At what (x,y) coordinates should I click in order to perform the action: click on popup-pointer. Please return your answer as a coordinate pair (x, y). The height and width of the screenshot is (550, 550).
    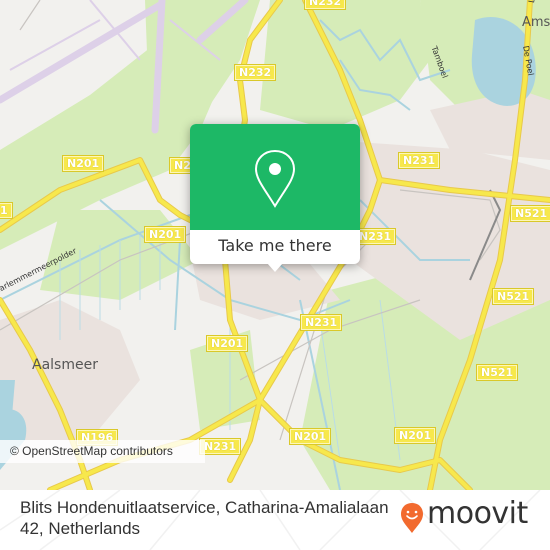
    Looking at the image, I should click on (275, 267).